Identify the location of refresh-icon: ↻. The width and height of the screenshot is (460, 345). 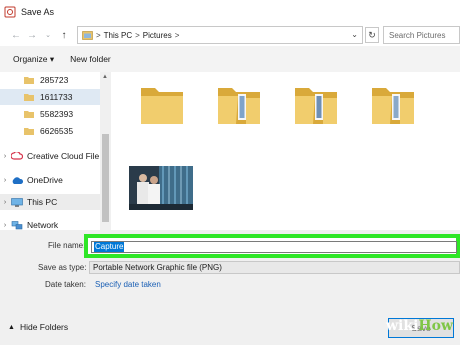
(372, 35).